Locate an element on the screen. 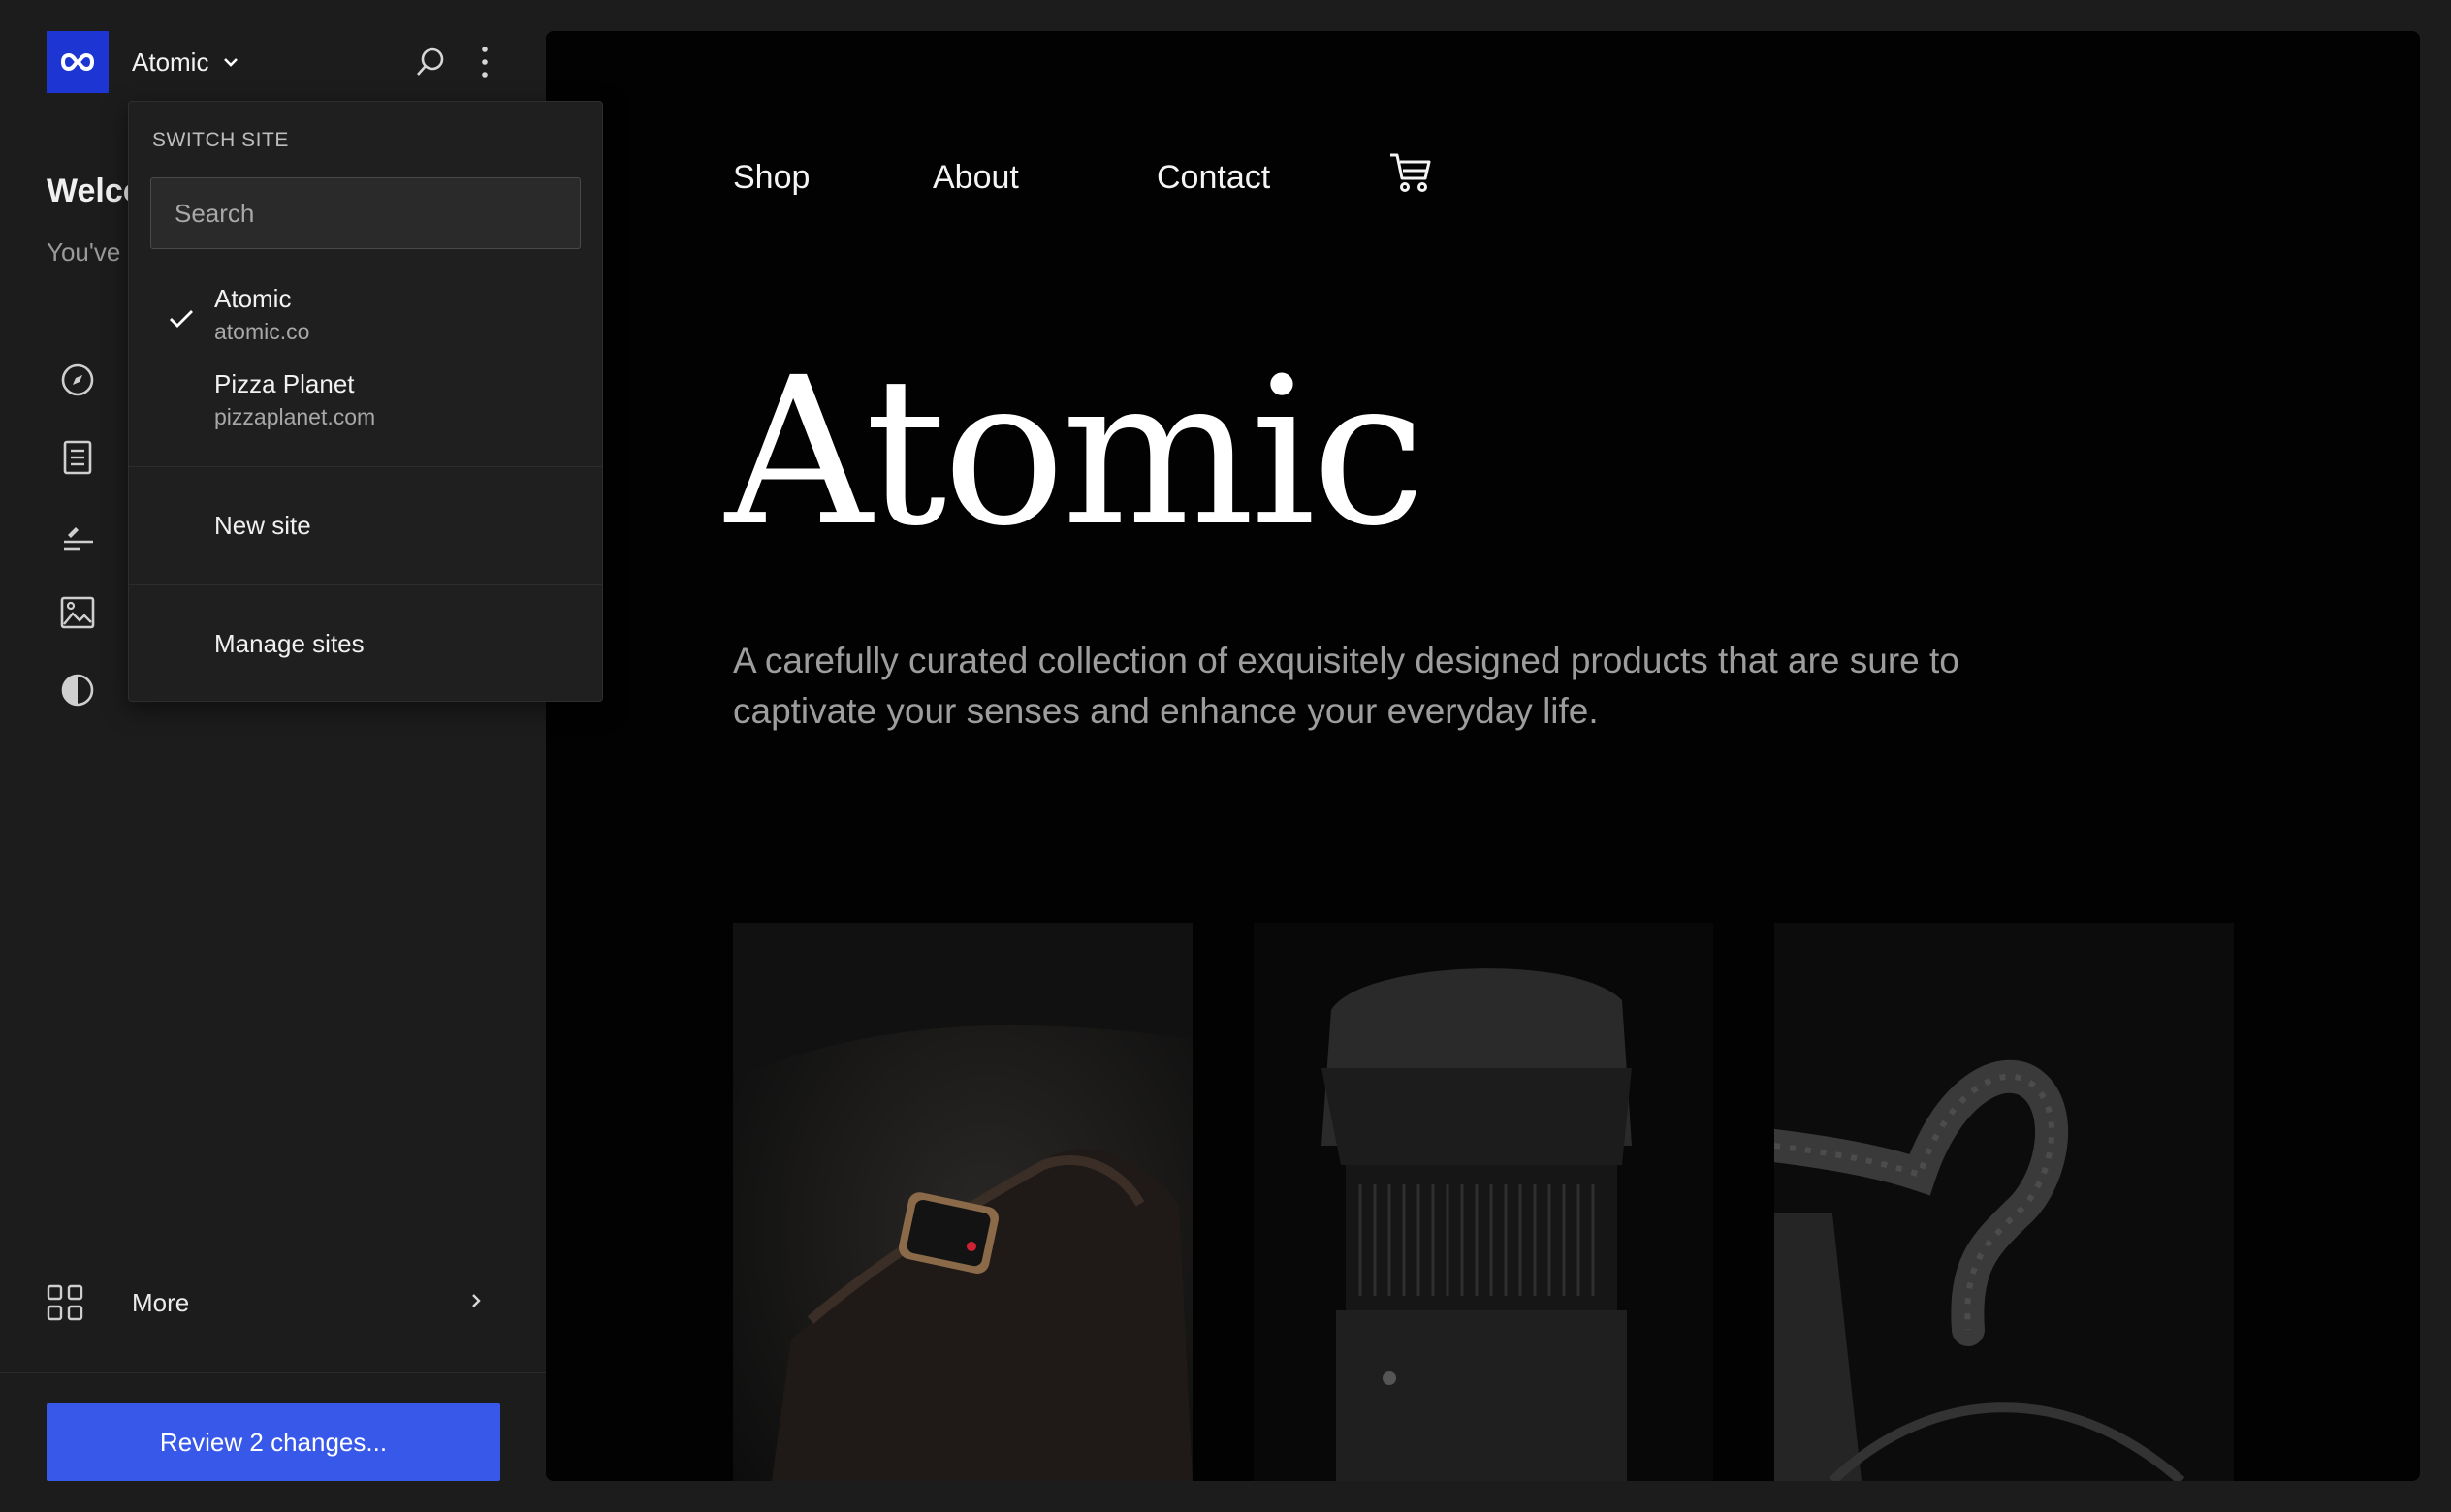 The height and width of the screenshot is (1512, 2451). bicycle-handlebar-photo is located at coordinates (2004, 1202).